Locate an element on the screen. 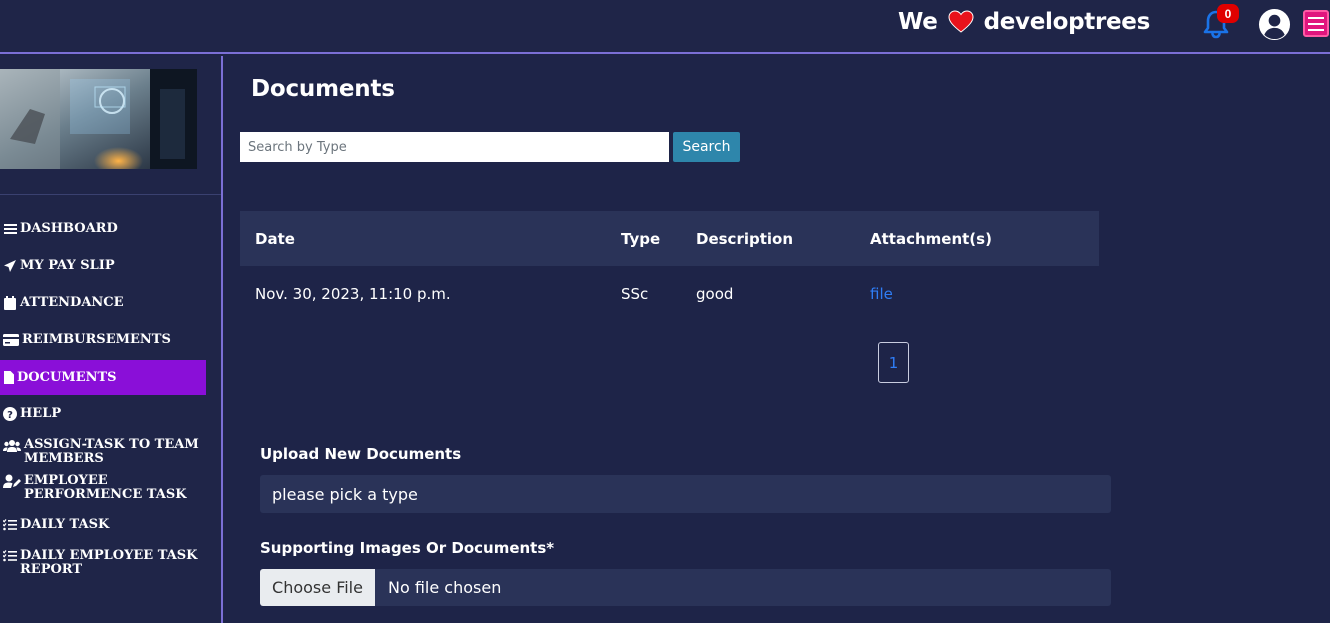 This screenshot has height=623, width=1330. upload-section-label: Upload New Documents is located at coordinates (361, 454).